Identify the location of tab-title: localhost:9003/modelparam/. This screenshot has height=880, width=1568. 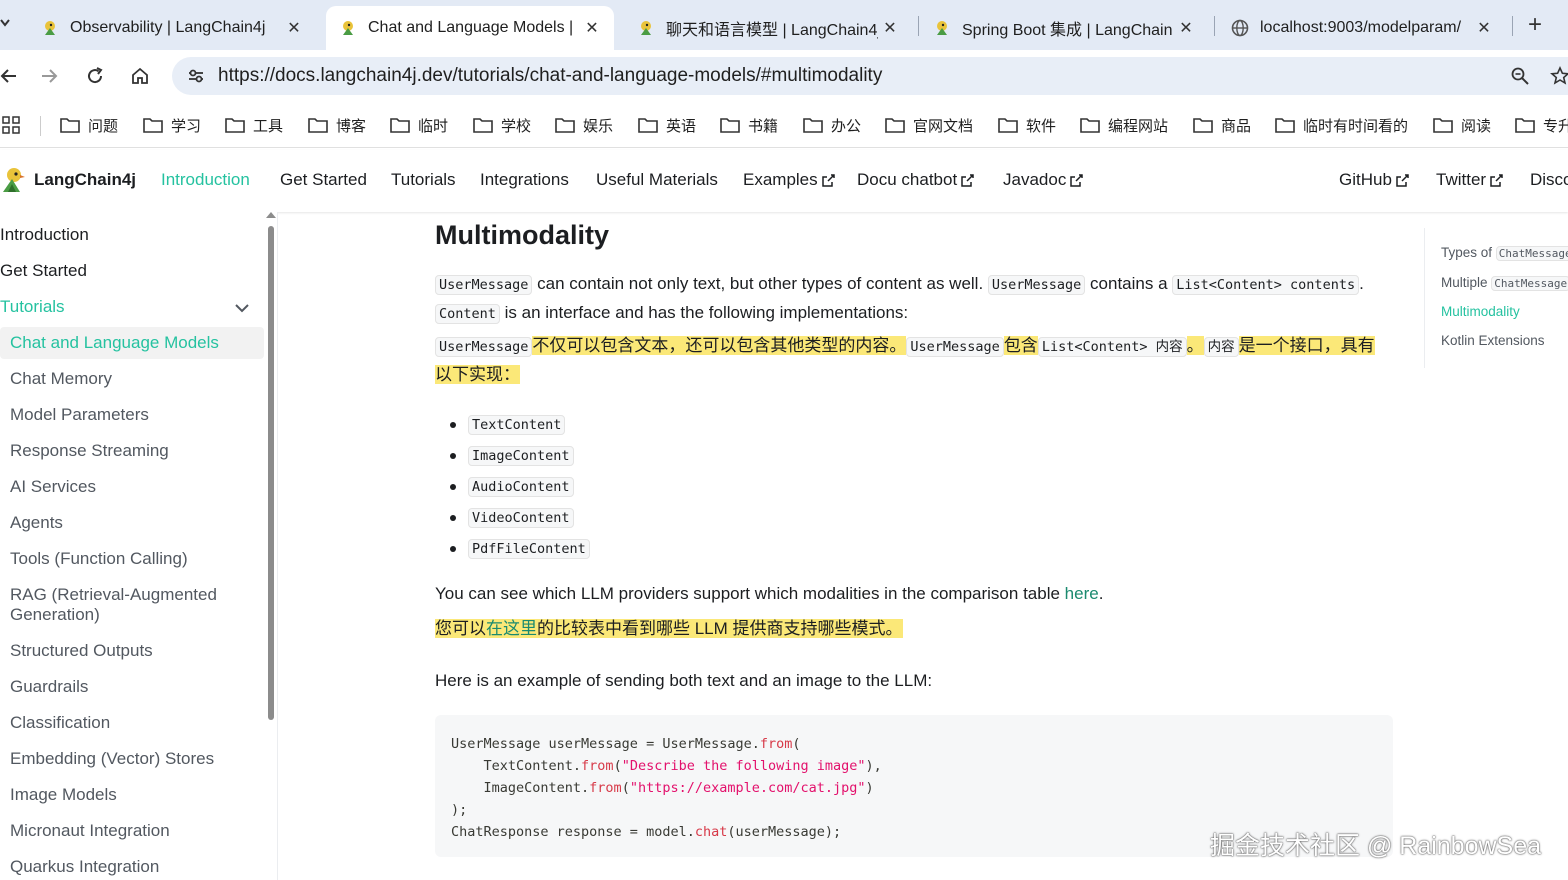
(1361, 27).